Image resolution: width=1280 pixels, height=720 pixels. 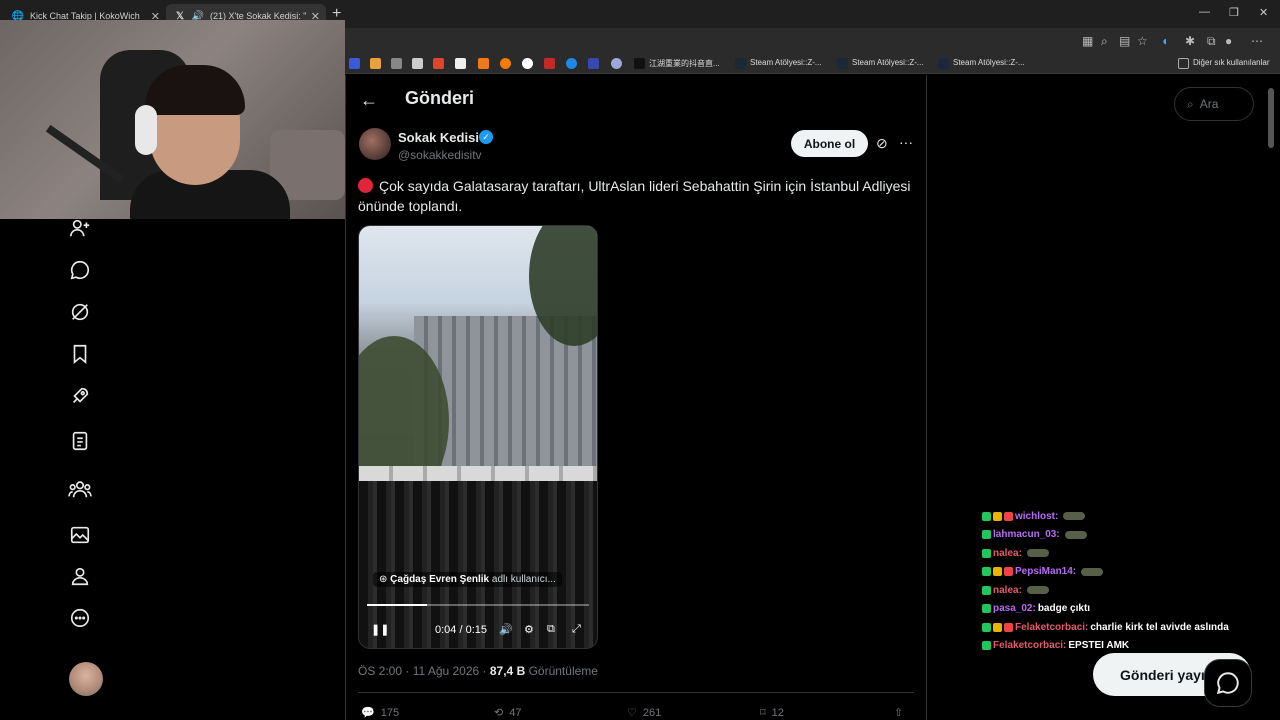 I want to click on extensions-puzzle-icon: ✱, so click(x=1190, y=41).